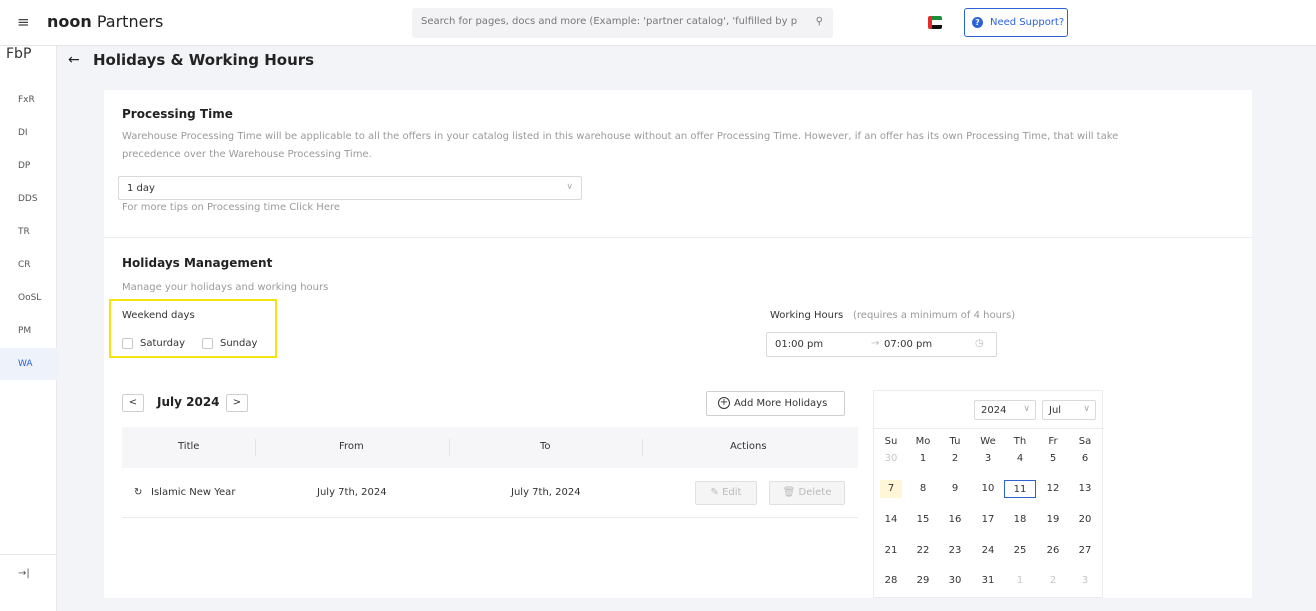 This screenshot has width=1316, height=611. What do you see at coordinates (881, 344) in the screenshot?
I see `working-hours-range-picker: 01:00 pm → 07:00 pm ◷` at bounding box center [881, 344].